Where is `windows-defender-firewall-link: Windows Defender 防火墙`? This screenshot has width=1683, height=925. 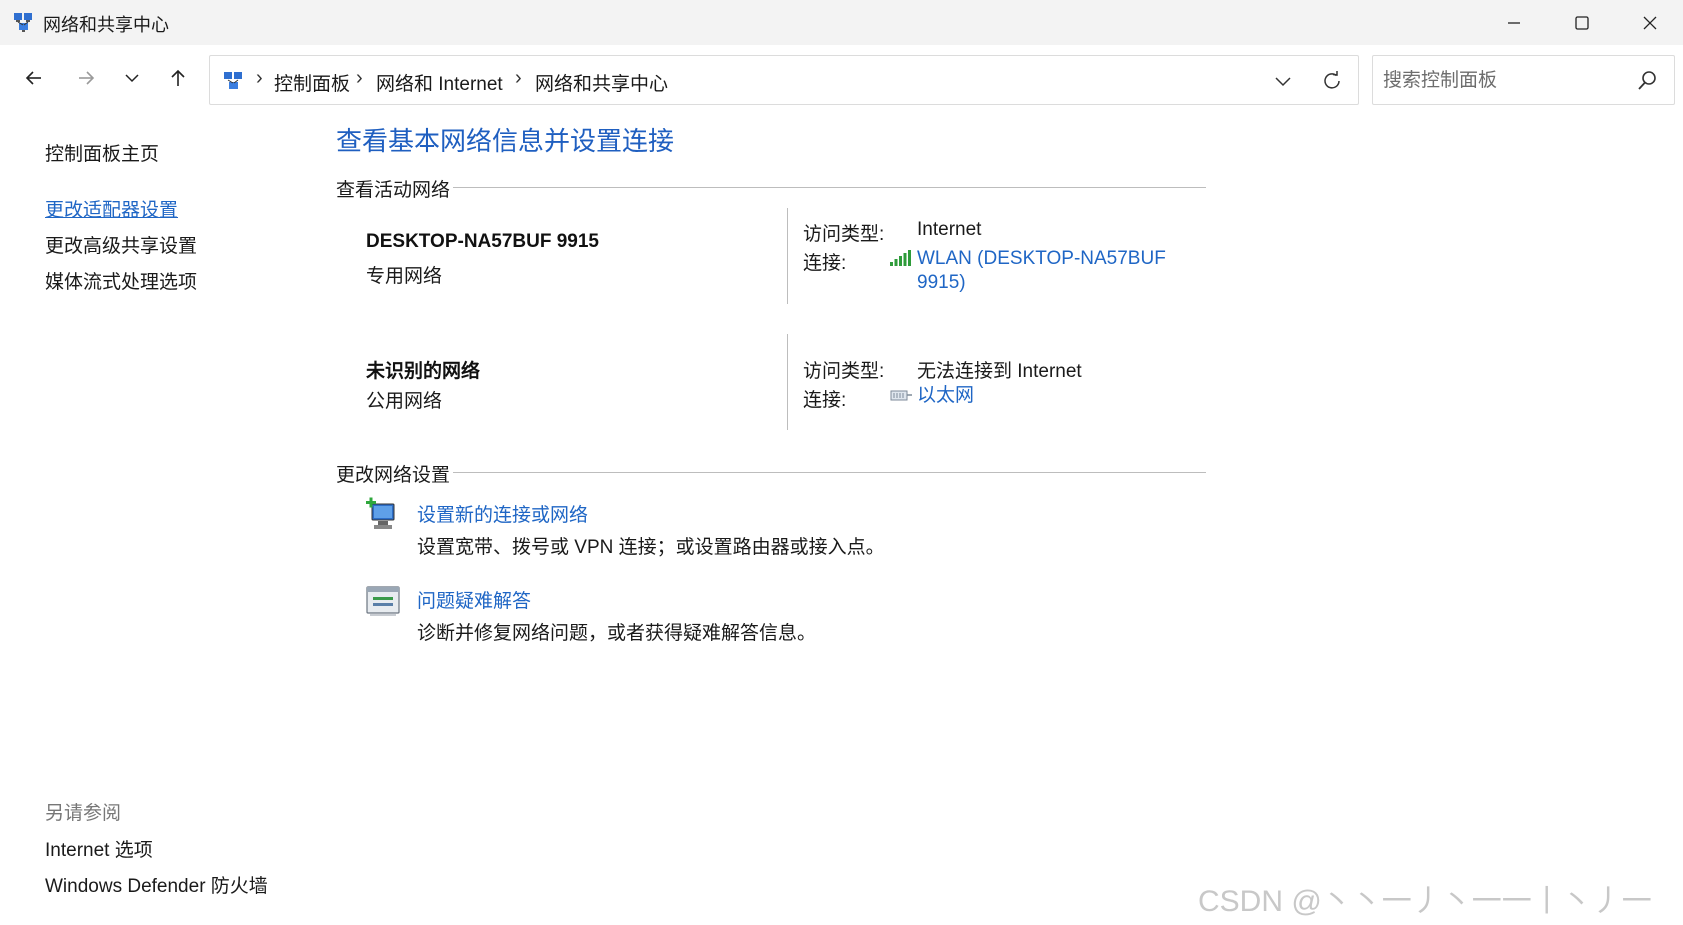
windows-defender-firewall-link: Windows Defender 防火墙 is located at coordinates (156, 884).